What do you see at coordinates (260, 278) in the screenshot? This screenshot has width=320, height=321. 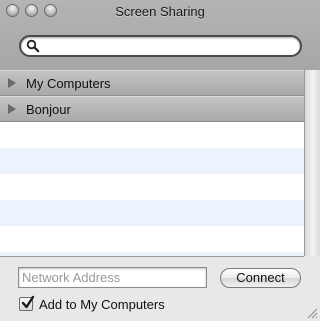 I see `connect-button: Connect` at bounding box center [260, 278].